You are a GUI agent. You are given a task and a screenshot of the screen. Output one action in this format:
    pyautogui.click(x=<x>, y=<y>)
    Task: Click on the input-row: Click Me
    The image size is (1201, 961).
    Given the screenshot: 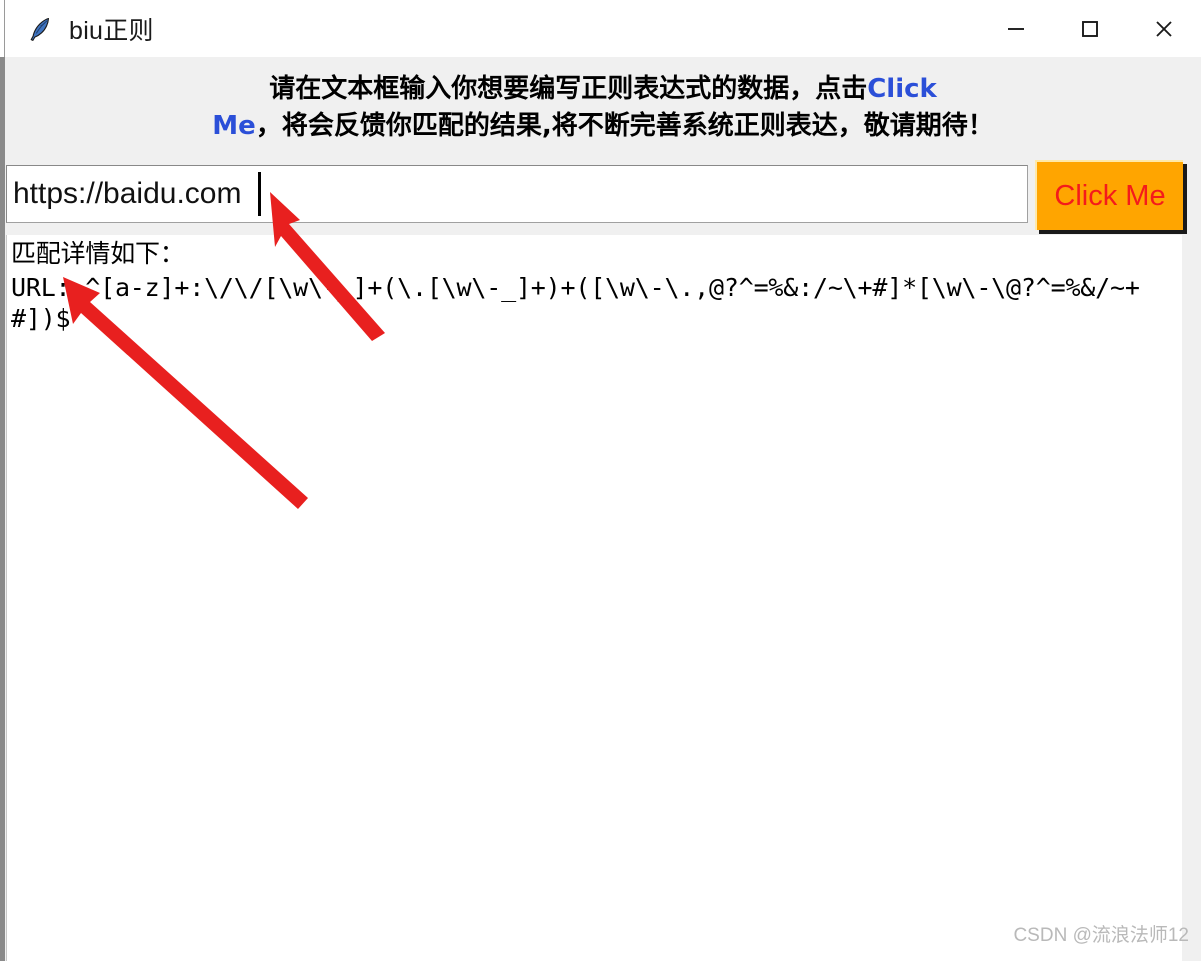 What is the action you would take?
    pyautogui.click(x=603, y=196)
    